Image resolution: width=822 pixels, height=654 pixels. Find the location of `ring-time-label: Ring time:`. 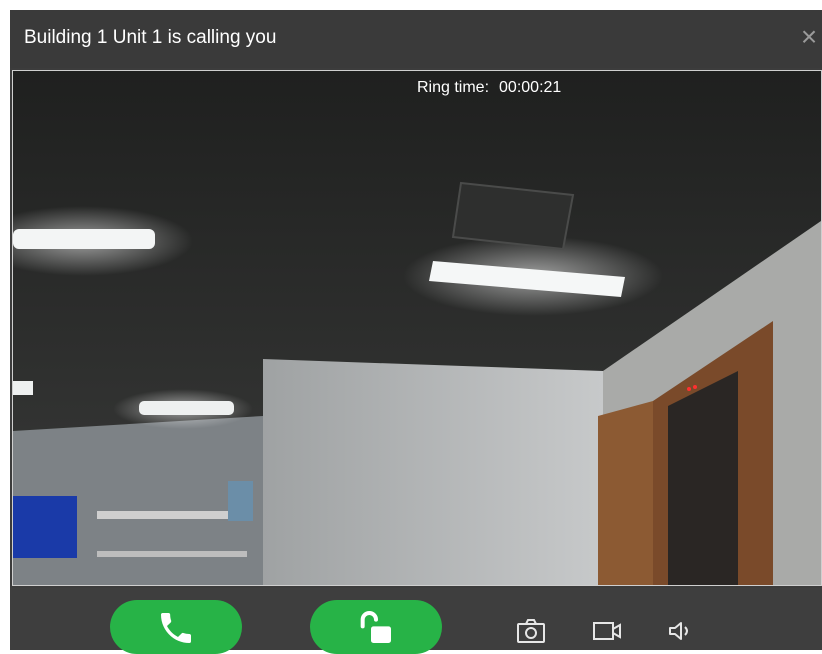

ring-time-label: Ring time: is located at coordinates (453, 87).